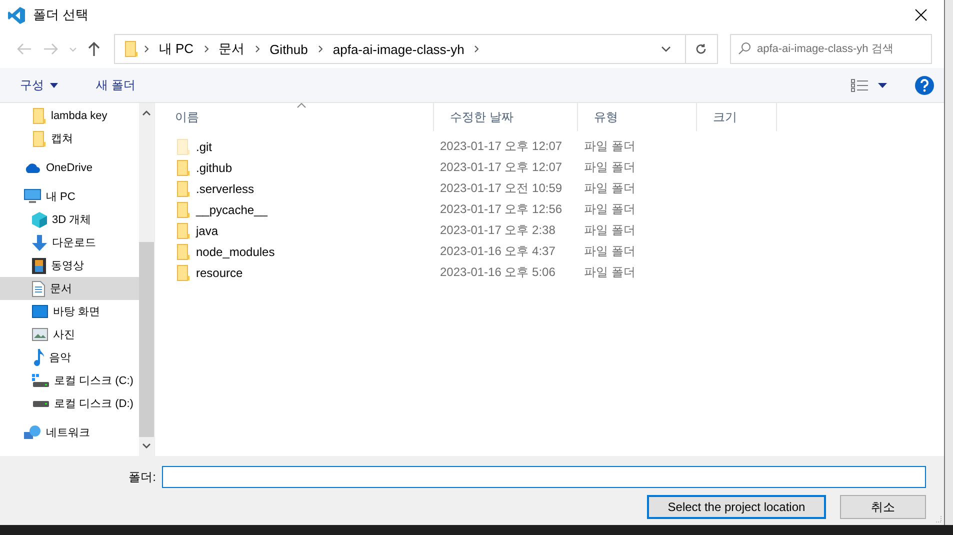  What do you see at coordinates (61, 15) in the screenshot?
I see `window-title: 폴더 선택` at bounding box center [61, 15].